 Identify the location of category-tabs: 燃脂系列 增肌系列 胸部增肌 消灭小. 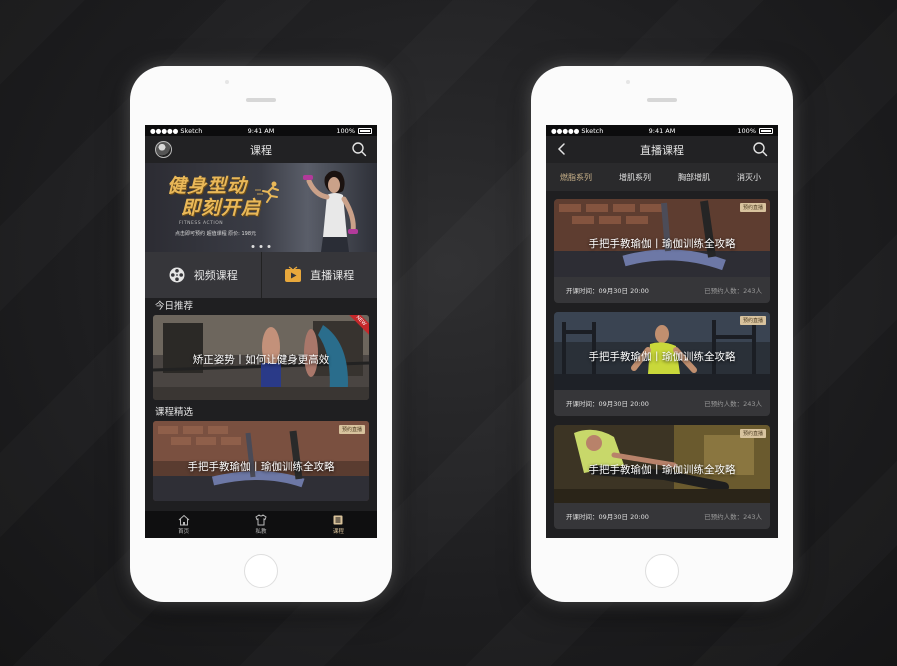
(662, 177).